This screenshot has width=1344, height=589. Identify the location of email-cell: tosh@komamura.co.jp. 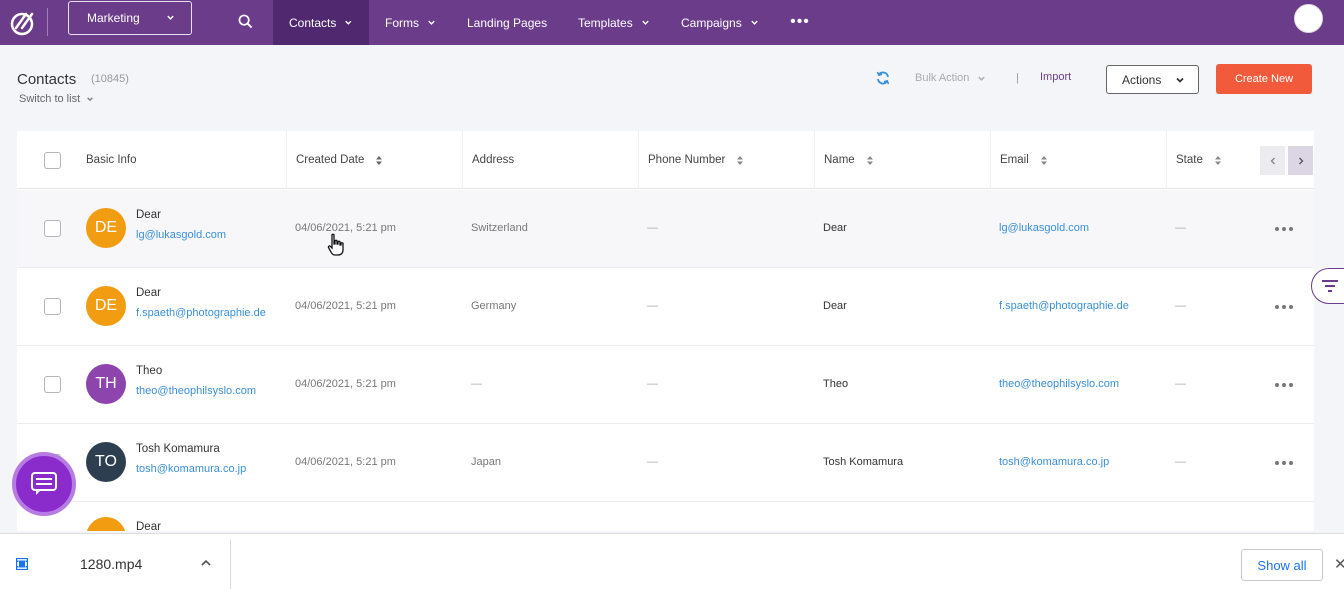
(1054, 462).